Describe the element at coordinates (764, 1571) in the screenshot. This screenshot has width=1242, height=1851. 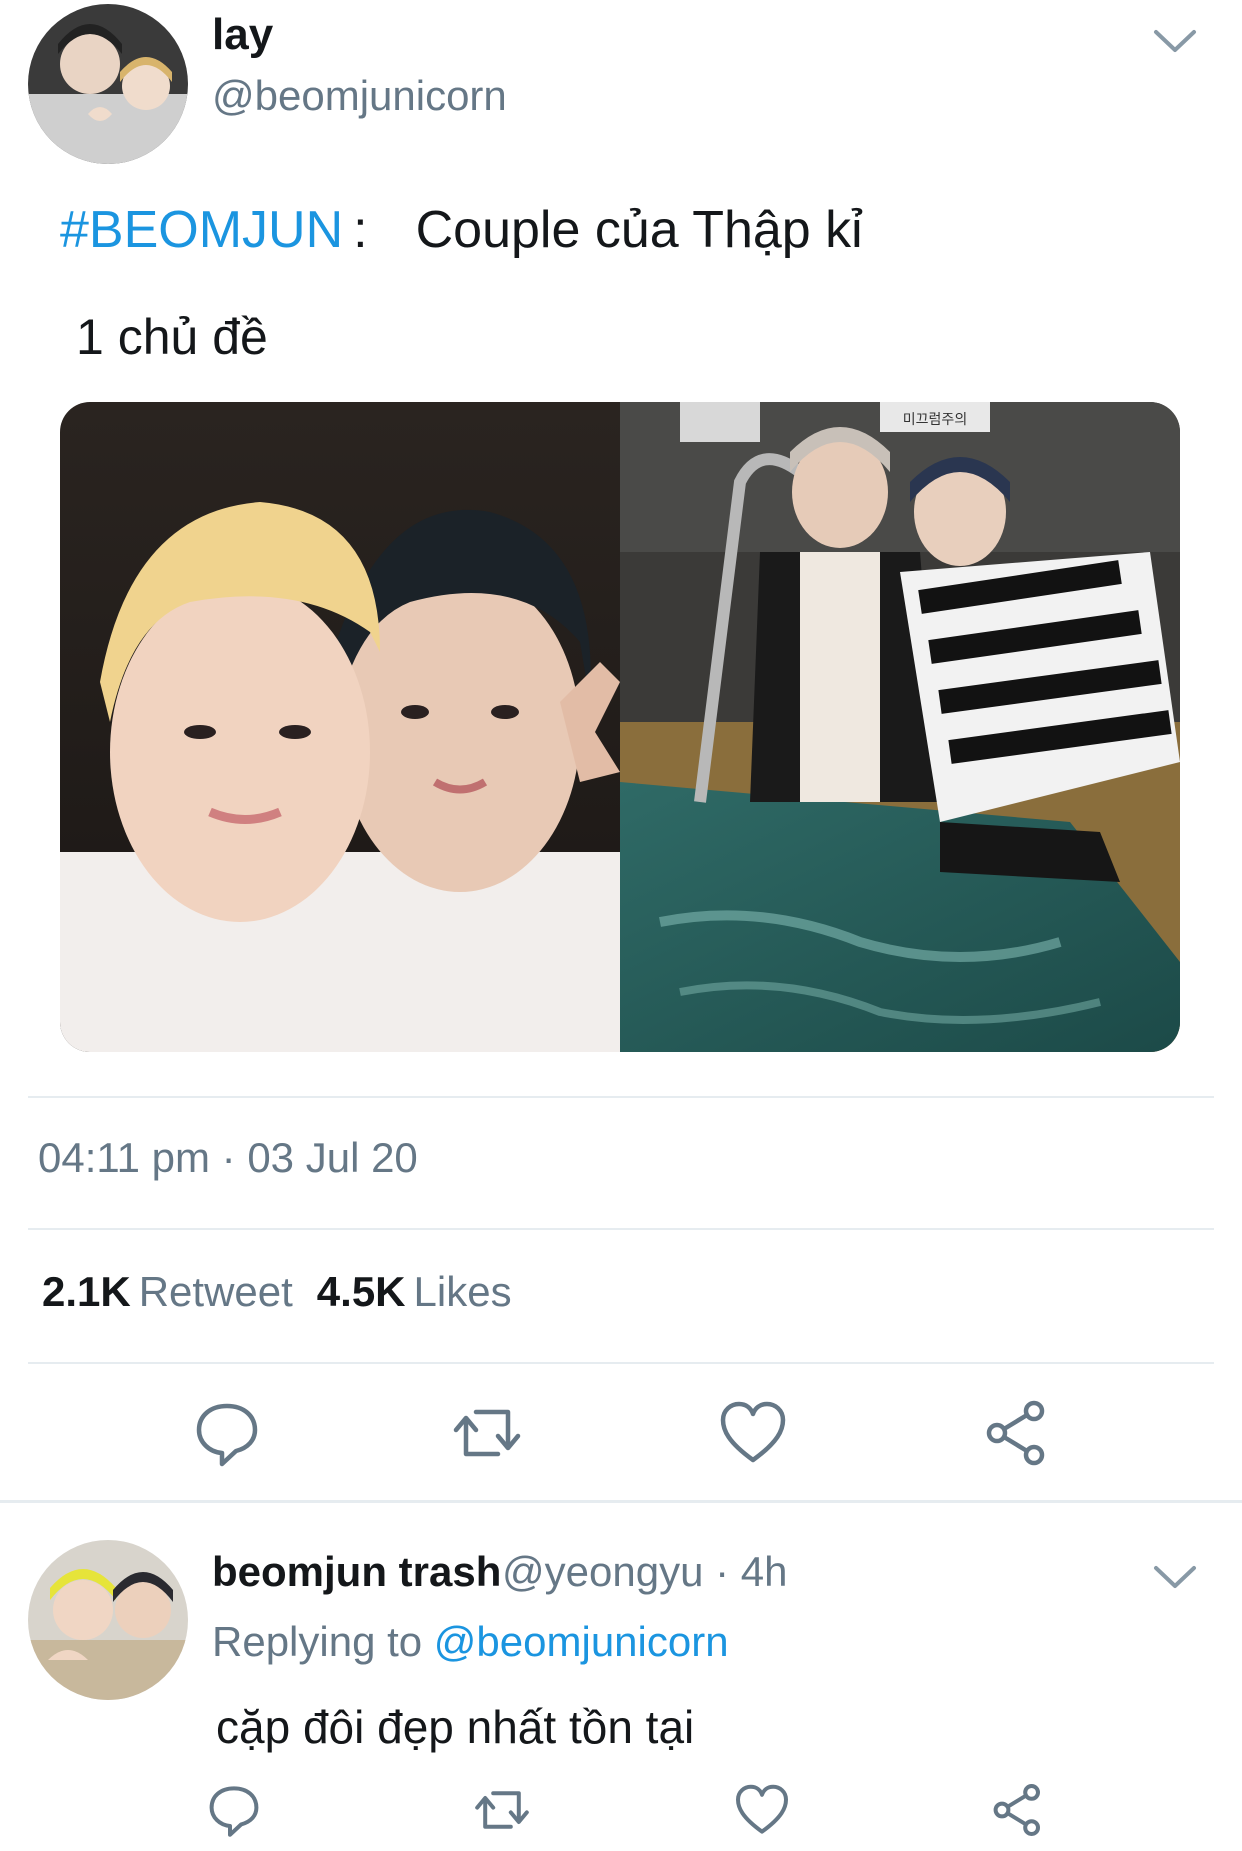
I see `reply-age: 4h` at that location.